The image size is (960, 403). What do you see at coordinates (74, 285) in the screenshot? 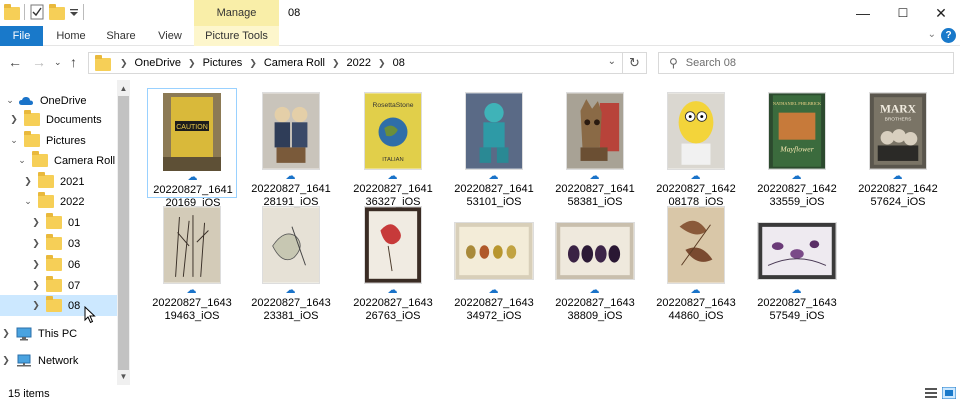
I see `nav-label: 07` at bounding box center [74, 285].